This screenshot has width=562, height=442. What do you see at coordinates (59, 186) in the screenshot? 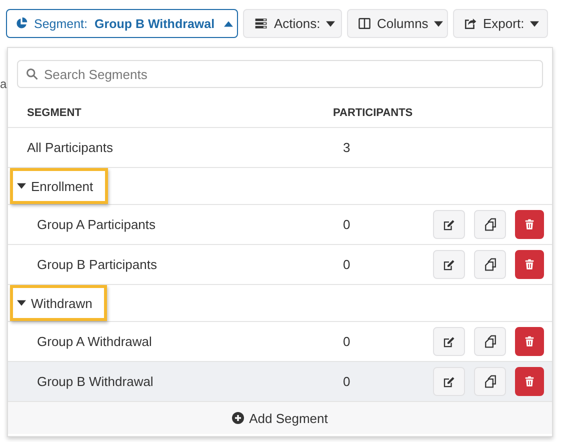
I see `group-header: Enrollment` at bounding box center [59, 186].